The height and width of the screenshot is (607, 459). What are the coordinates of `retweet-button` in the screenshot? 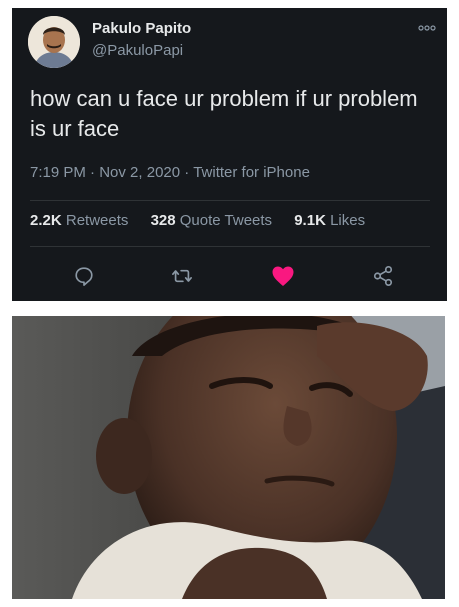 It's located at (182, 276).